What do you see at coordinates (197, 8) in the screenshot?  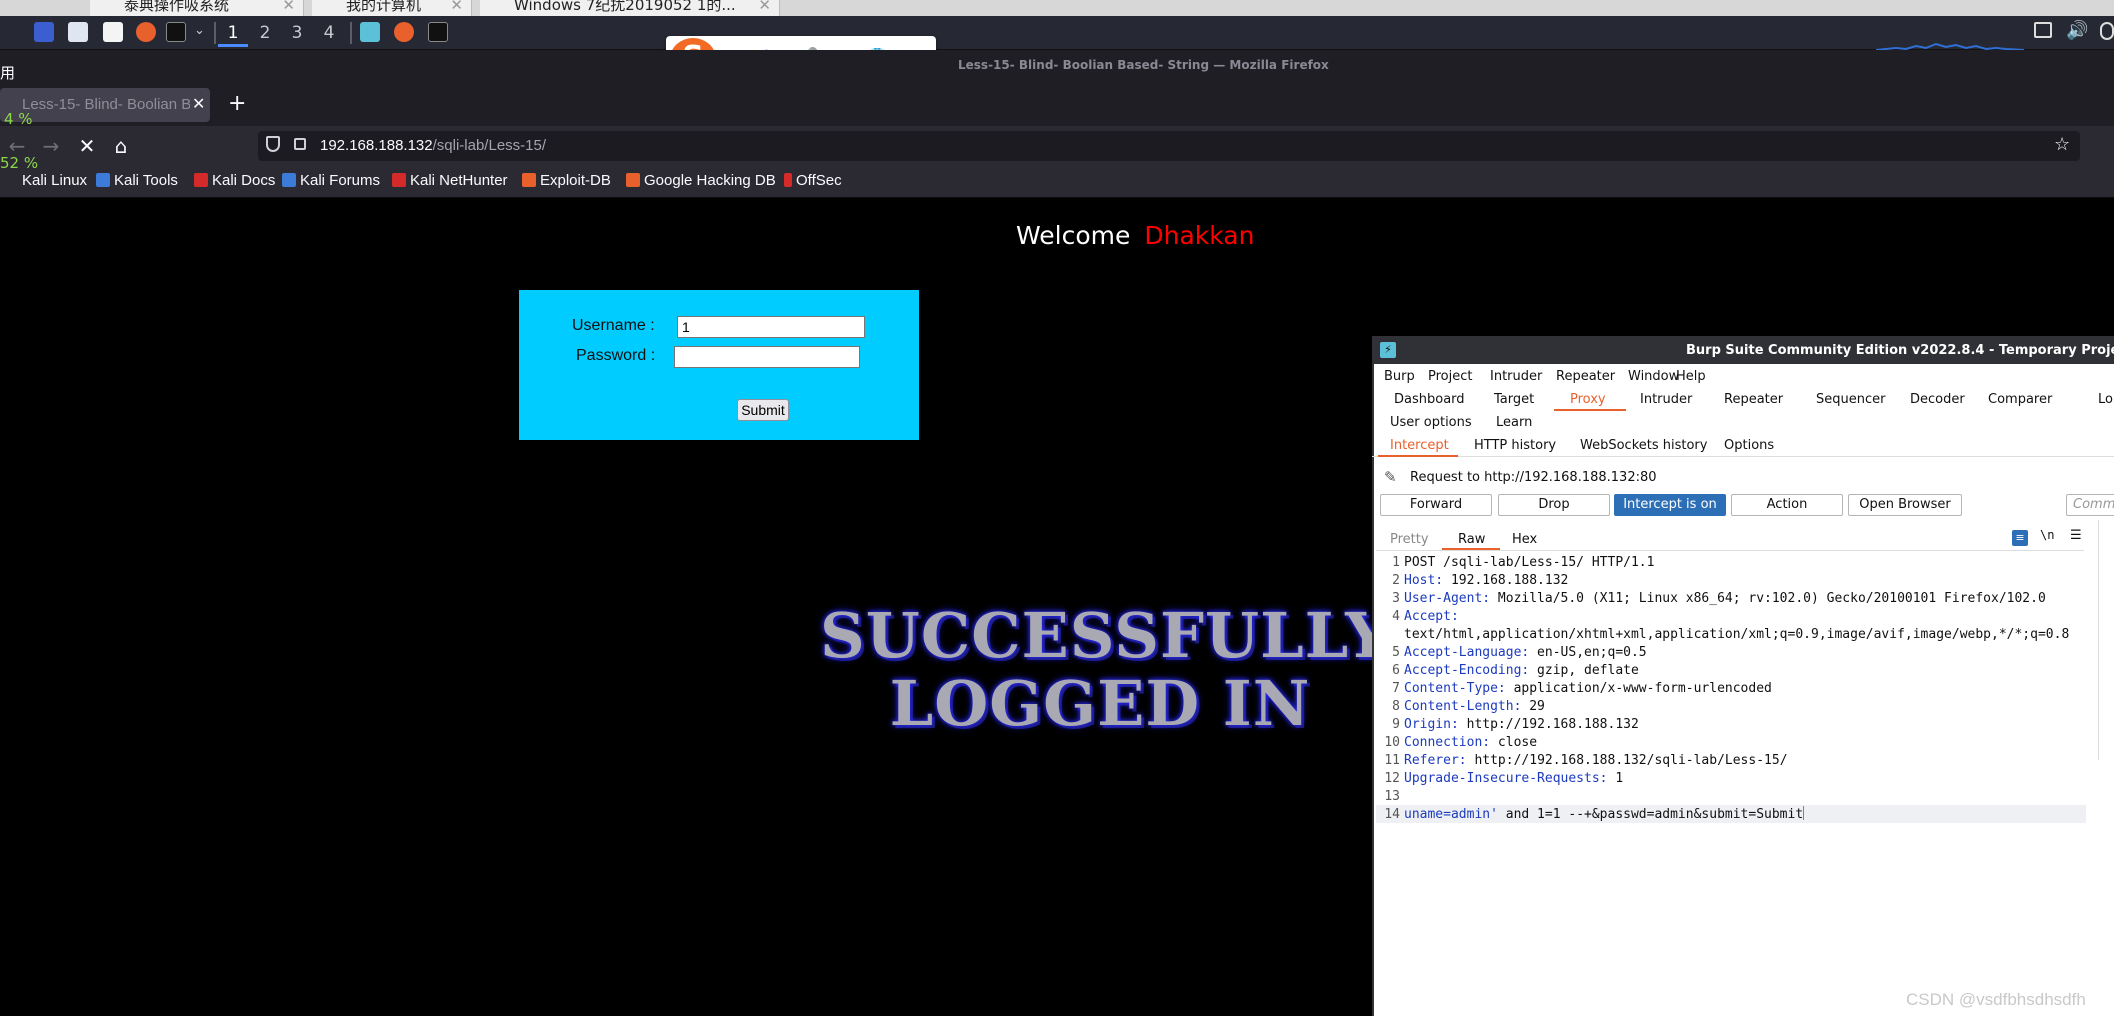 I see `host-tab: 泰典操作吸系统 ✕` at bounding box center [197, 8].